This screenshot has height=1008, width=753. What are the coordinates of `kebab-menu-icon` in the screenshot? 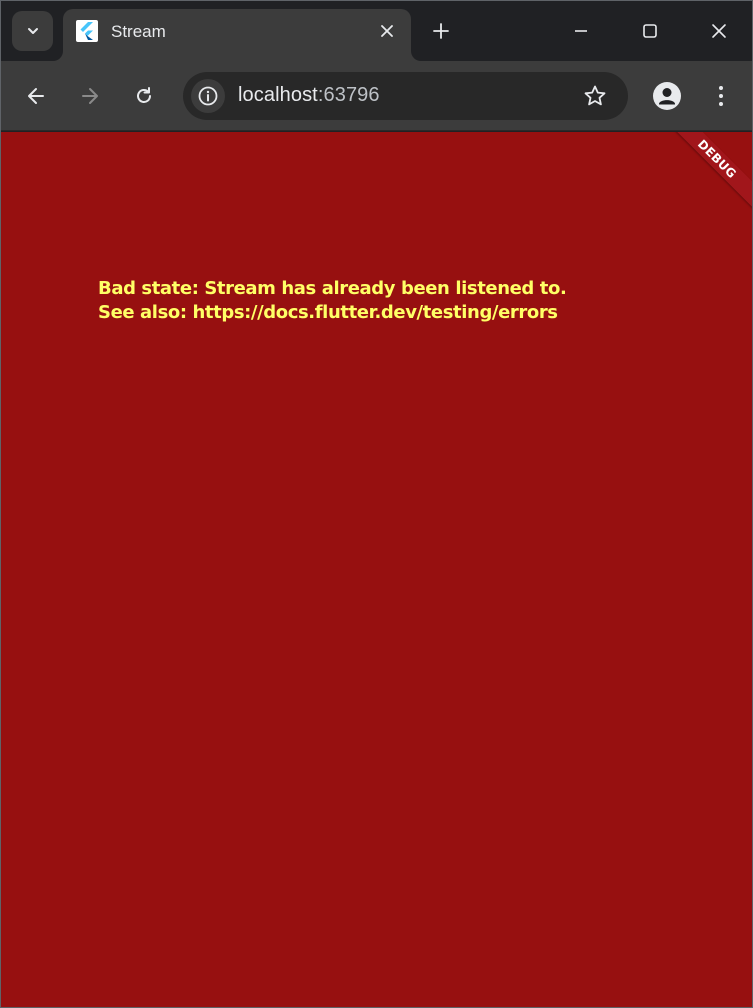 It's located at (721, 96).